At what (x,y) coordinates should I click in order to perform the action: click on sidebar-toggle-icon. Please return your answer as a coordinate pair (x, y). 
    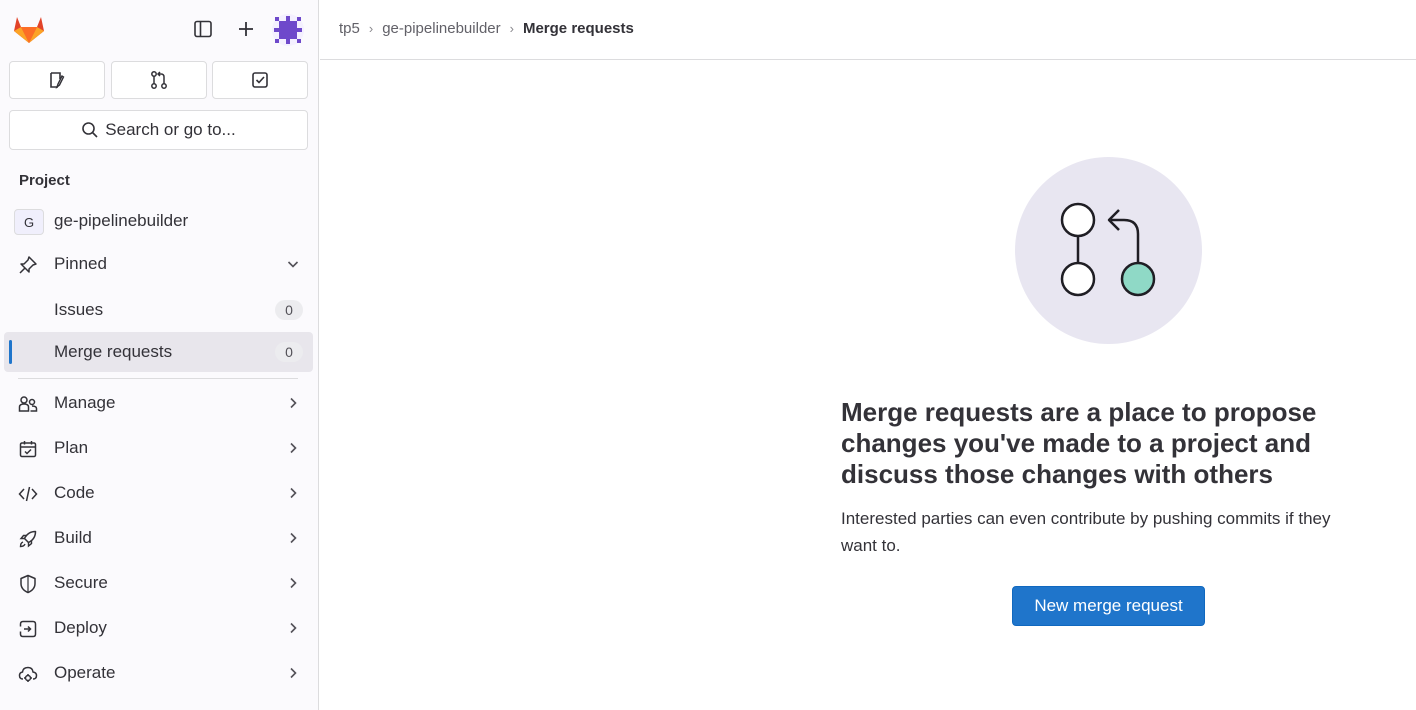
    Looking at the image, I should click on (203, 29).